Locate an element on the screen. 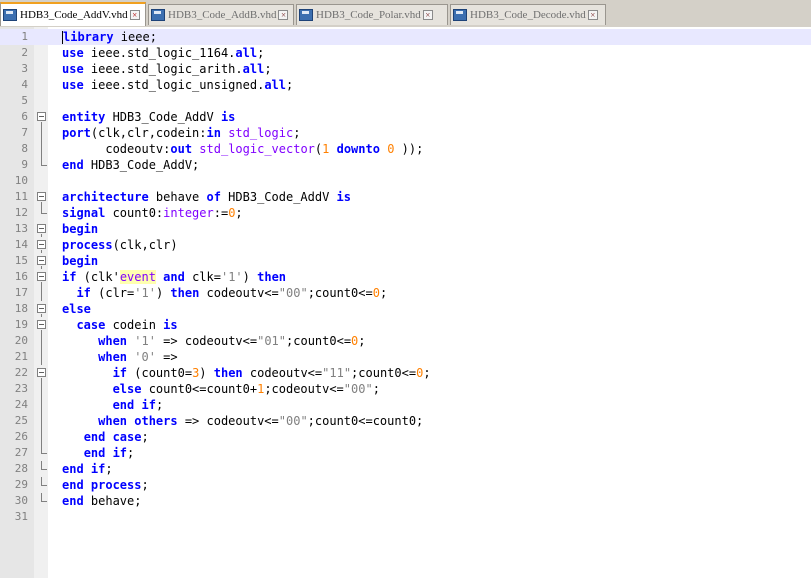 This screenshot has height=578, width=811. tab-label: HDB3_Code_AddV.vhd is located at coordinates (74, 15).